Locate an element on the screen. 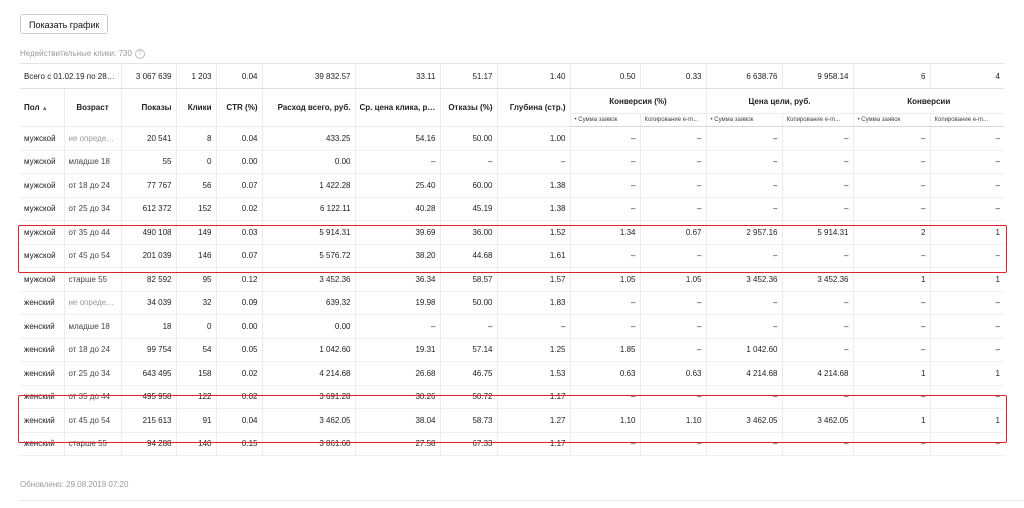 This screenshot has height=508, width=1024. col-depth: Глубина (стр.) is located at coordinates (534, 107).